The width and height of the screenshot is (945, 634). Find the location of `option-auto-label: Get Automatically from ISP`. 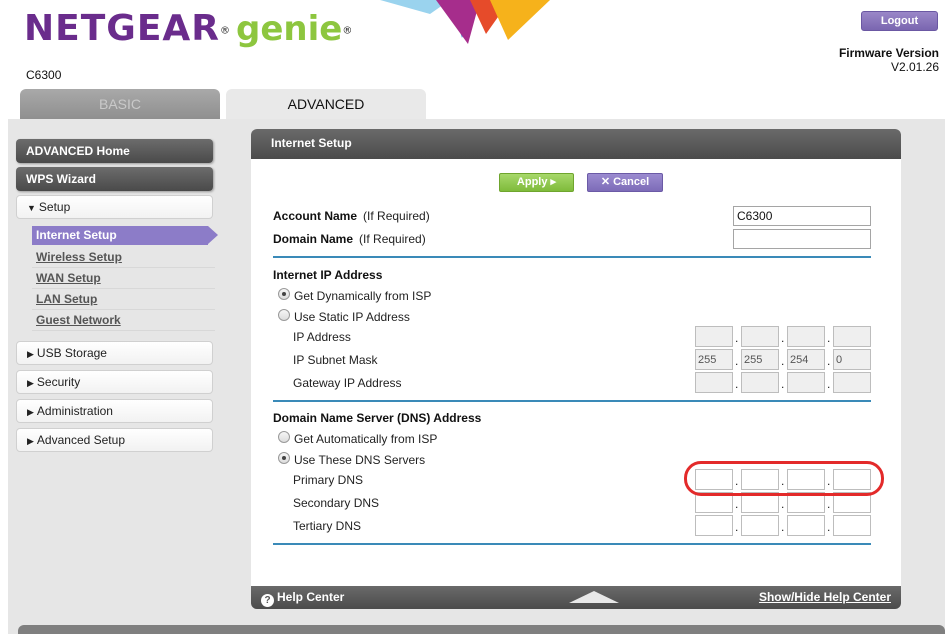

option-auto-label: Get Automatically from ISP is located at coordinates (366, 439).